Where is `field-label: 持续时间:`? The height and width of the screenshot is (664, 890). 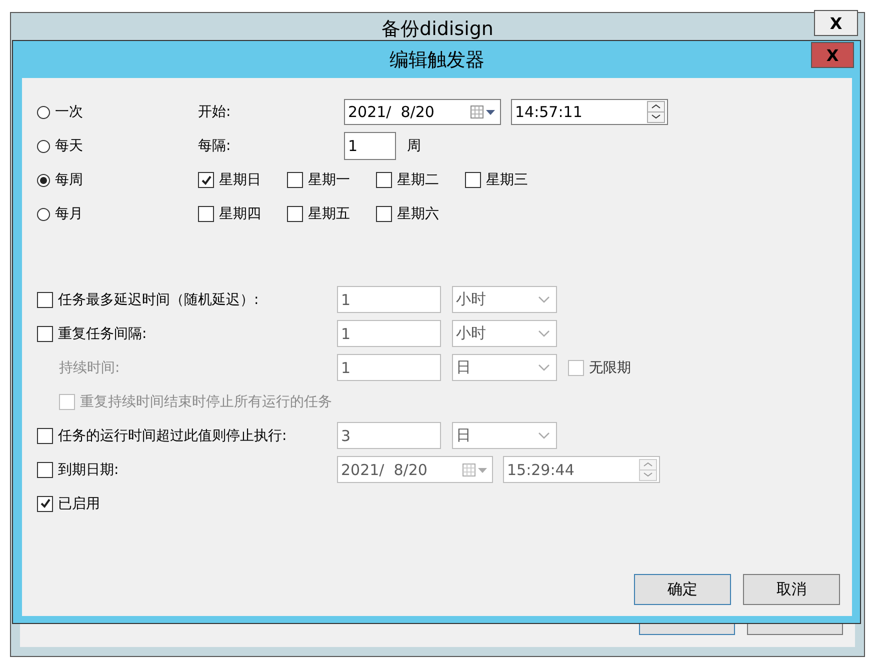
field-label: 持续时间: is located at coordinates (89, 367).